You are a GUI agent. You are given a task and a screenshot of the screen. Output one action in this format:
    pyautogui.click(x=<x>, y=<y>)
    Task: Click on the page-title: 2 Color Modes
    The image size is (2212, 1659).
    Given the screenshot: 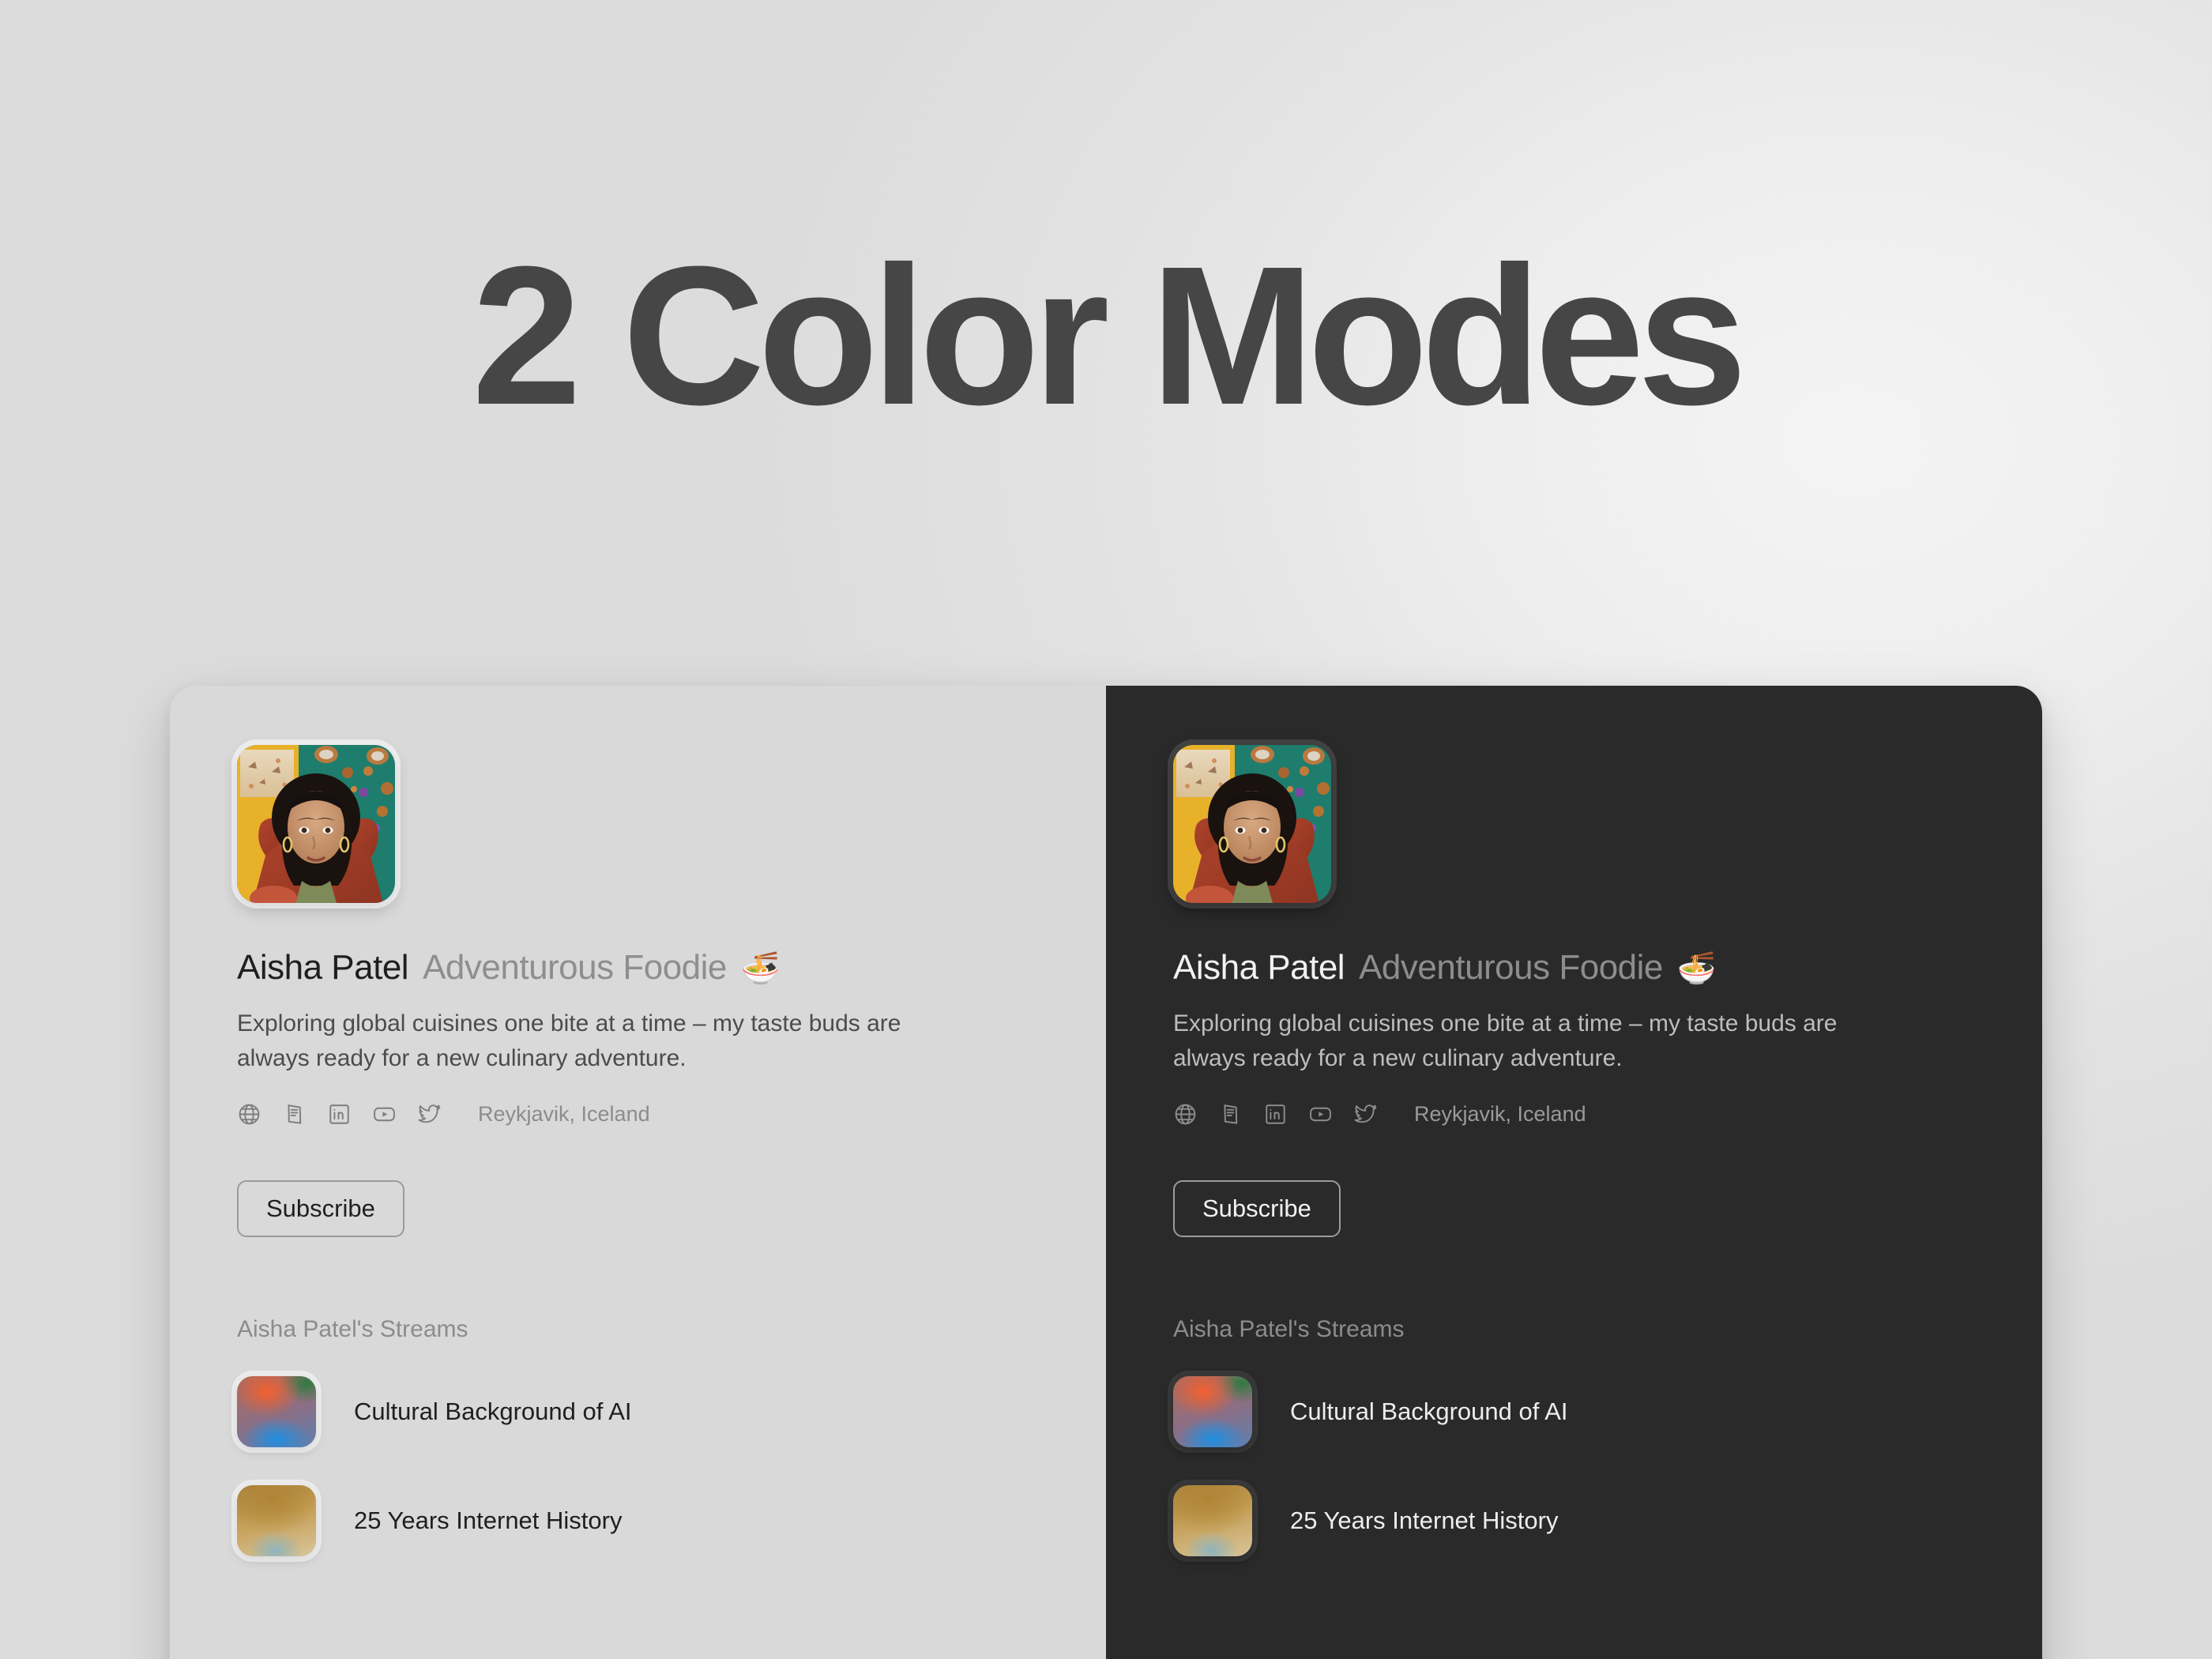 What is the action you would take?
    pyautogui.click(x=1110, y=335)
    